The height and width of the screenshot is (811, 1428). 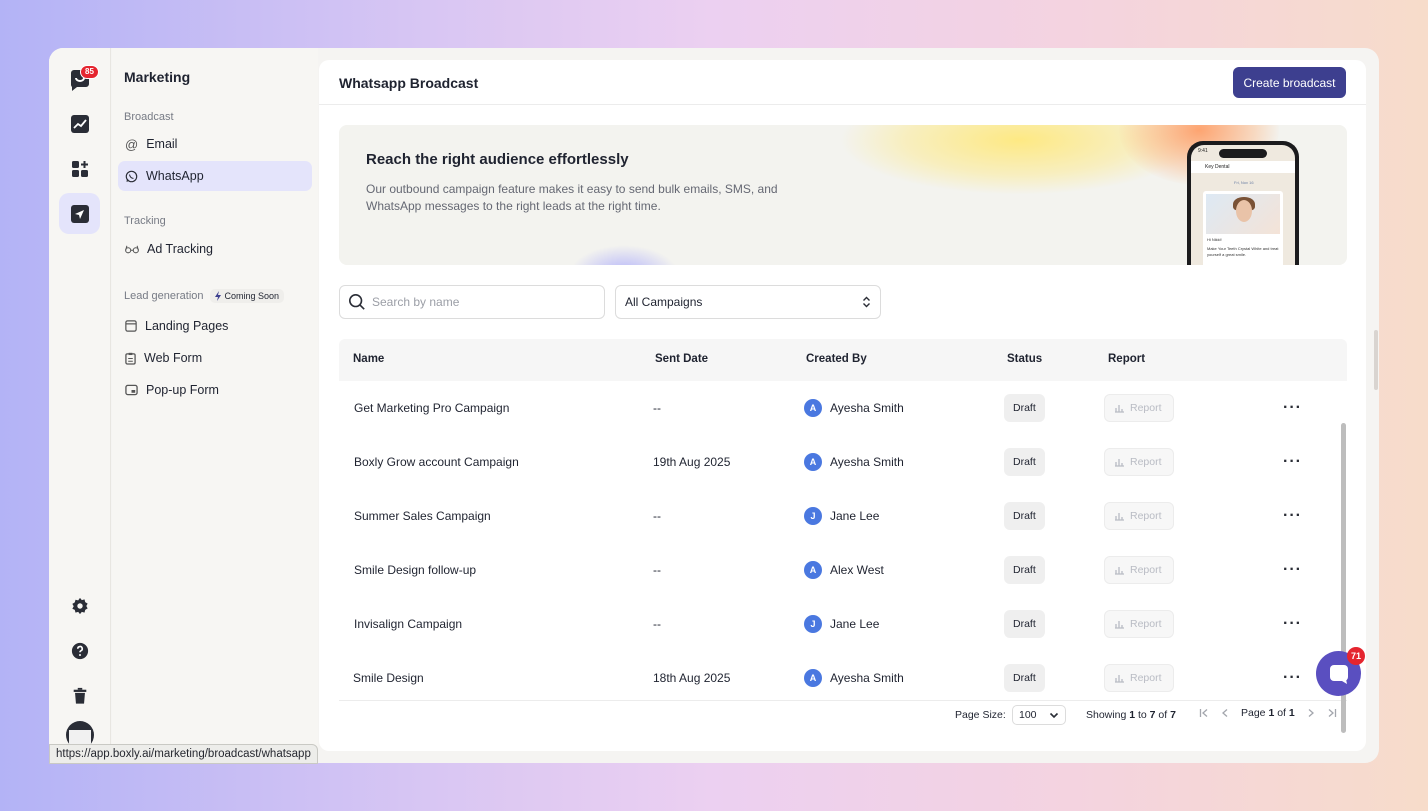 What do you see at coordinates (867, 462) in the screenshot?
I see `creator-name: Ayesha Smith` at bounding box center [867, 462].